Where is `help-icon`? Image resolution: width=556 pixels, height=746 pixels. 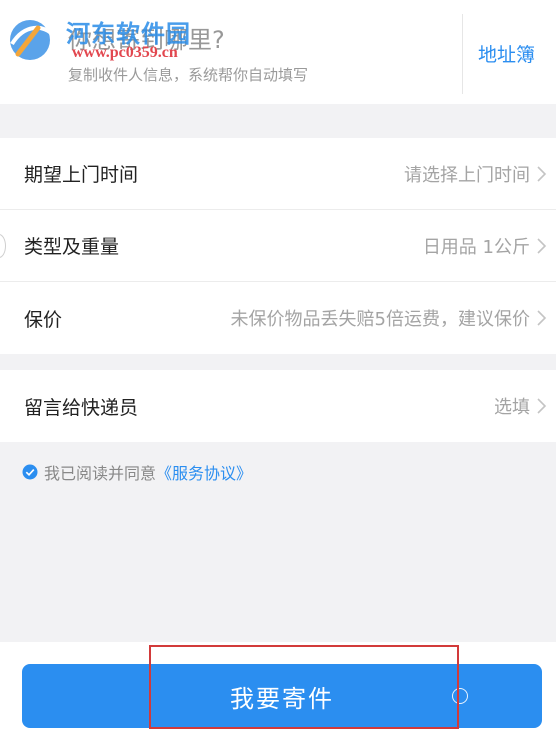 help-icon is located at coordinates (460, 696).